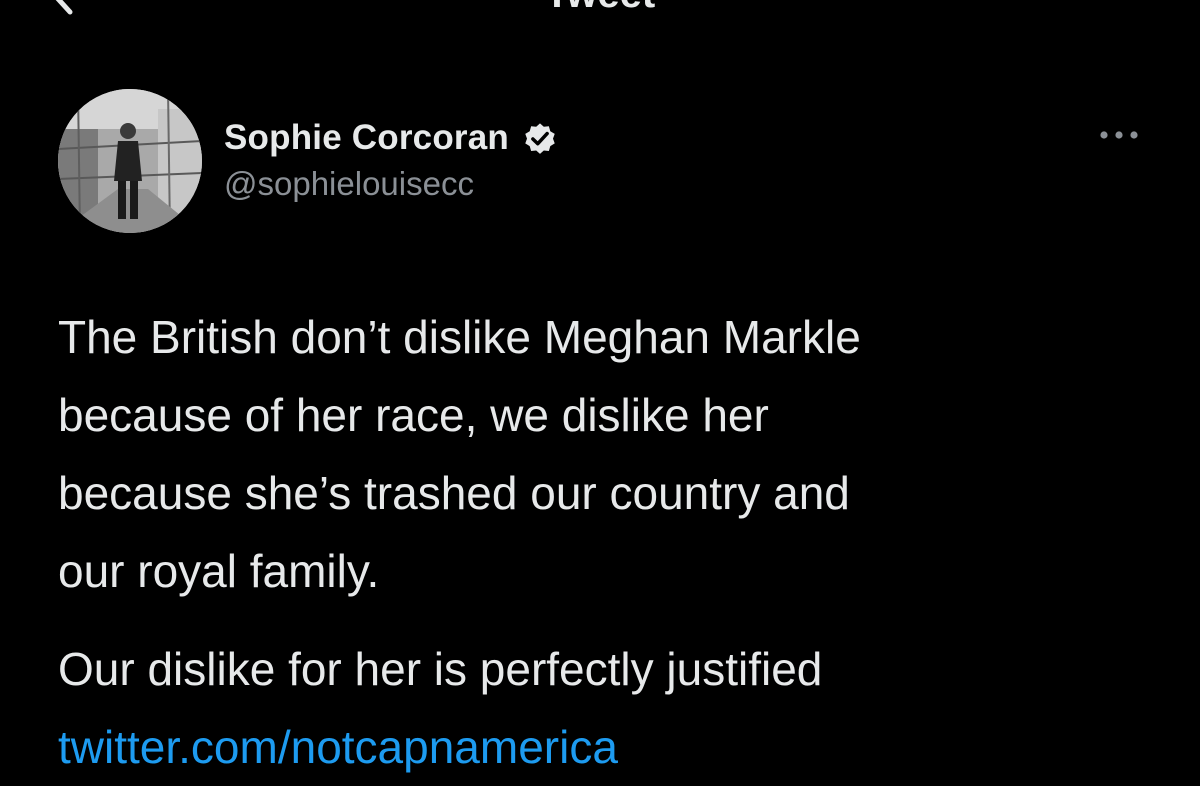 The image size is (1200, 786). Describe the element at coordinates (600, 7) in the screenshot. I see `page-title: Tweet` at that location.